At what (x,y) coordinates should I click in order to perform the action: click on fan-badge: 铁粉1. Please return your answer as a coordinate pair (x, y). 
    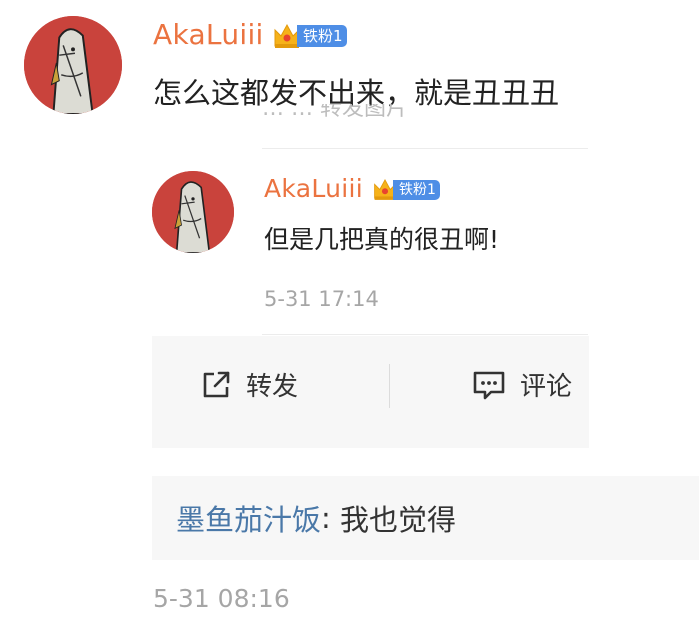
    Looking at the image, I should click on (309, 36).